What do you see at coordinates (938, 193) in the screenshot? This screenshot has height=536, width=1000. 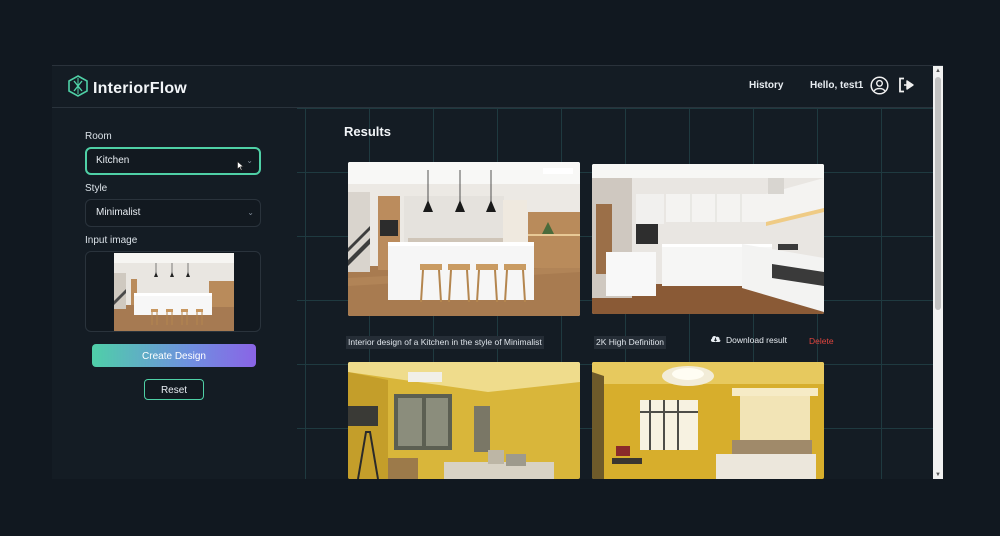 I see `scrollbar-thumb` at bounding box center [938, 193].